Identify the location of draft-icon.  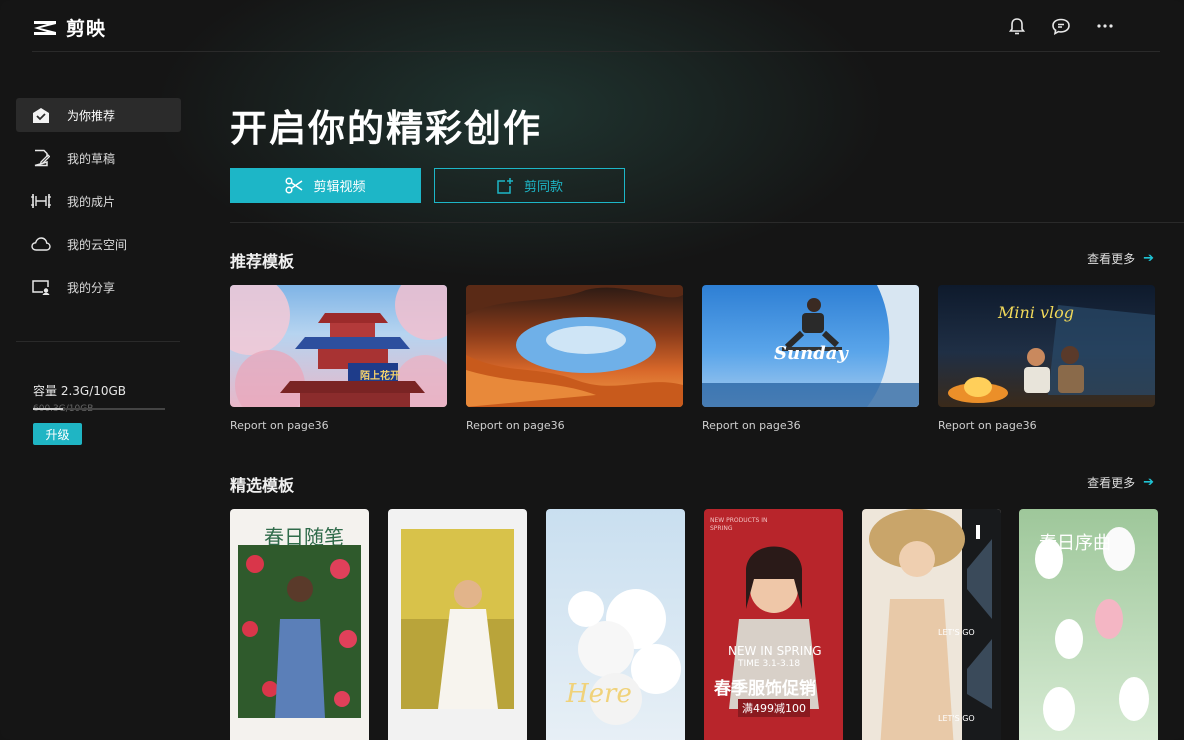
(41, 158).